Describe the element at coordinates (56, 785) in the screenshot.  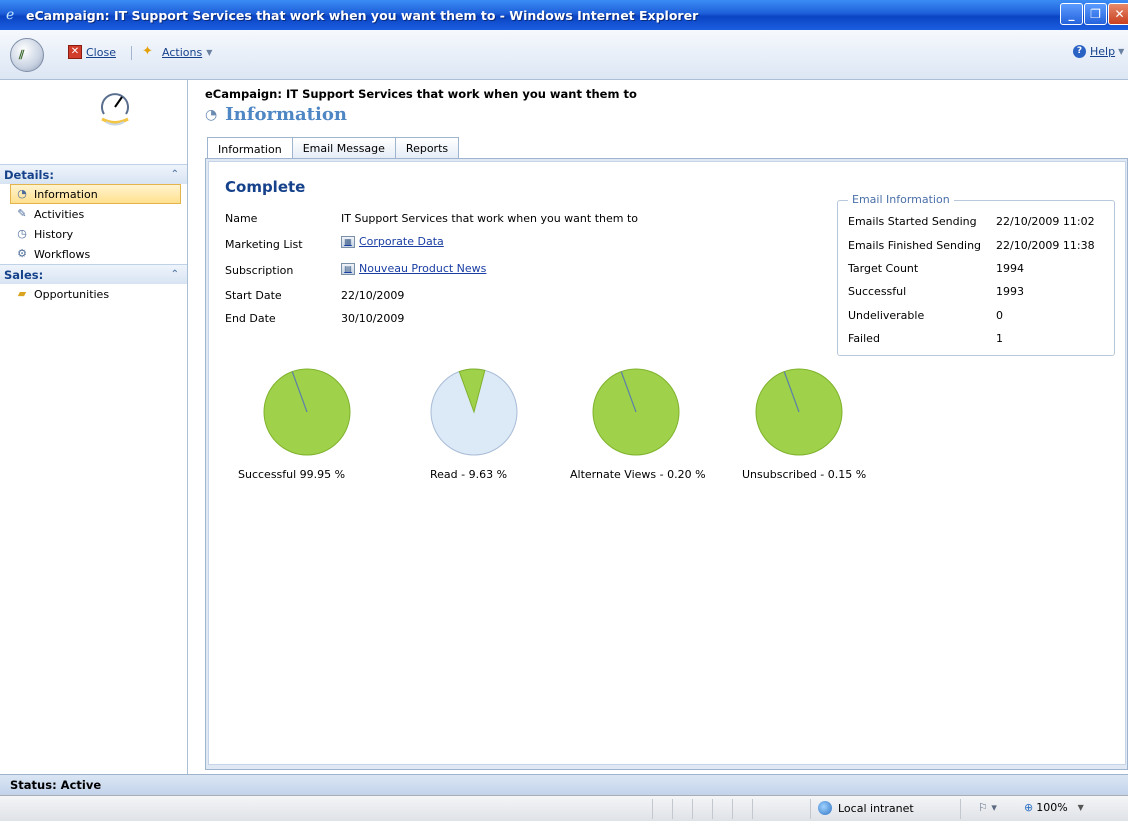
I see `record-status: Status: Active` at that location.